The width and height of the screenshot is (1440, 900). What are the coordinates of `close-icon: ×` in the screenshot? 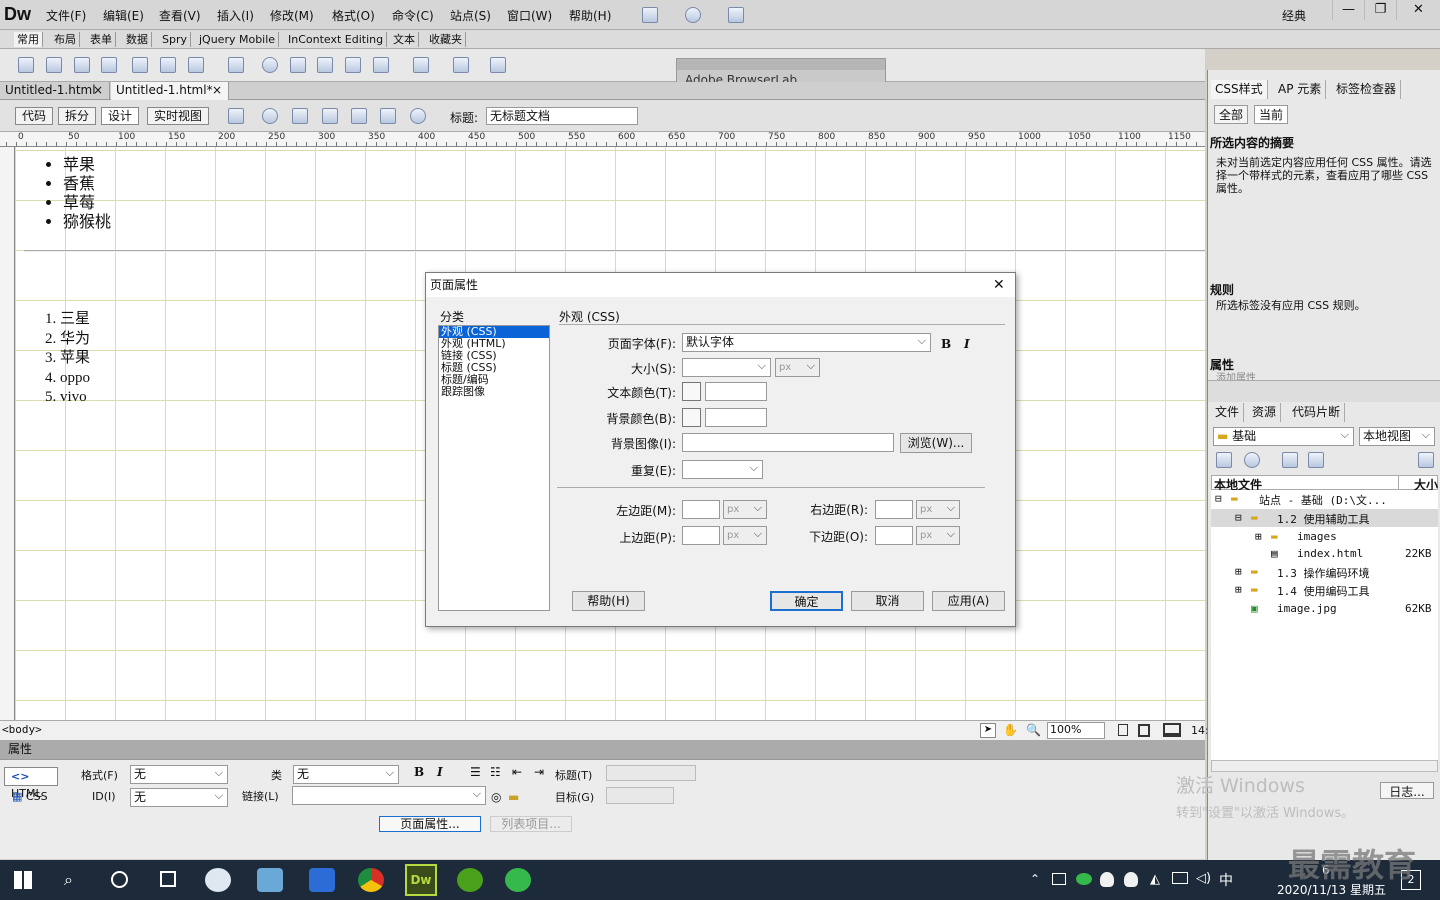 It's located at (217, 90).